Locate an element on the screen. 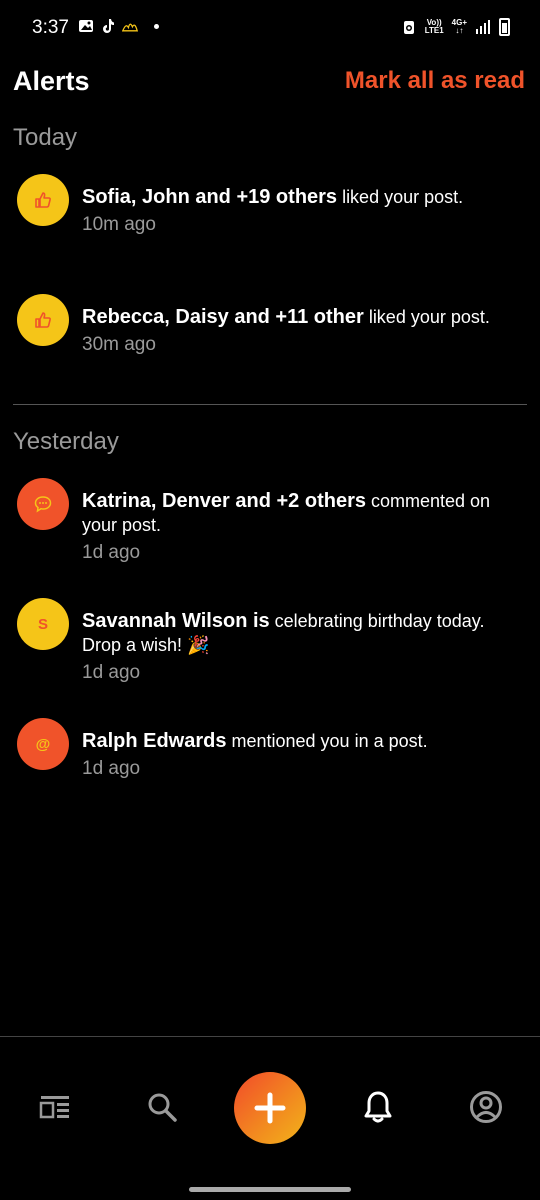 This screenshot has height=1200, width=540. feed-icon is located at coordinates (54, 1107).